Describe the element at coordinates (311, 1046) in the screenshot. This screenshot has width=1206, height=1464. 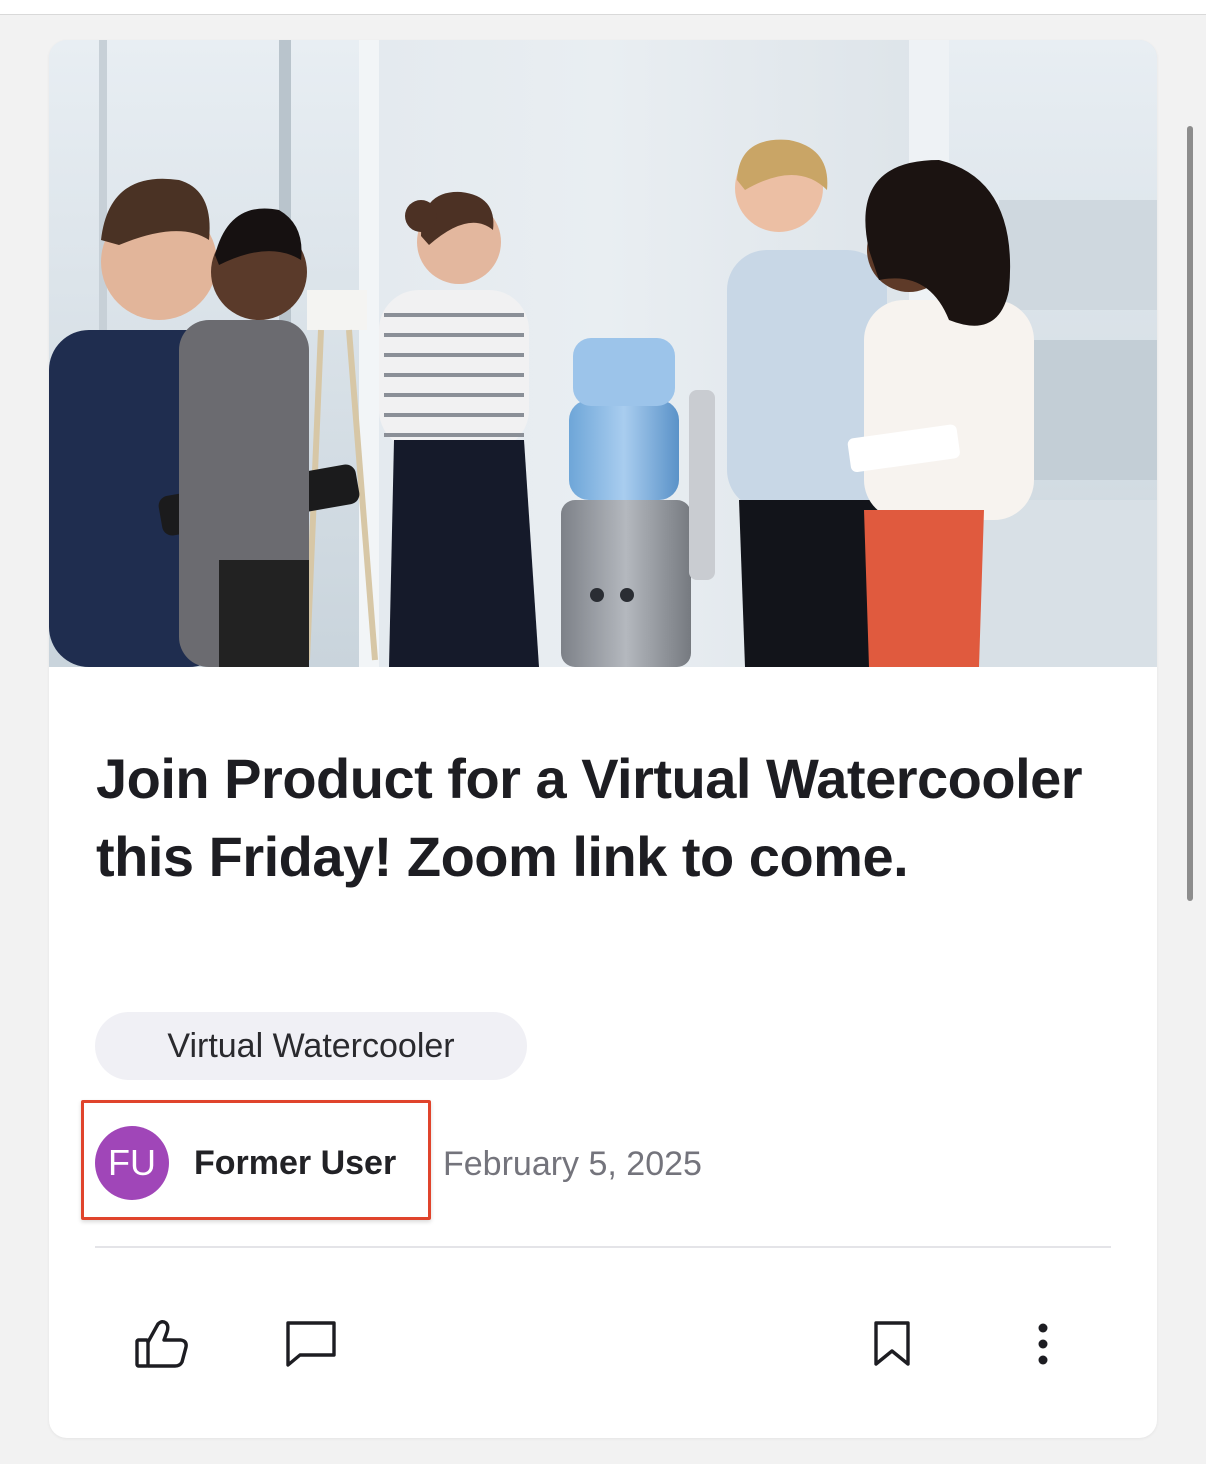
I see `category-tag: Virtual Watercooler` at that location.